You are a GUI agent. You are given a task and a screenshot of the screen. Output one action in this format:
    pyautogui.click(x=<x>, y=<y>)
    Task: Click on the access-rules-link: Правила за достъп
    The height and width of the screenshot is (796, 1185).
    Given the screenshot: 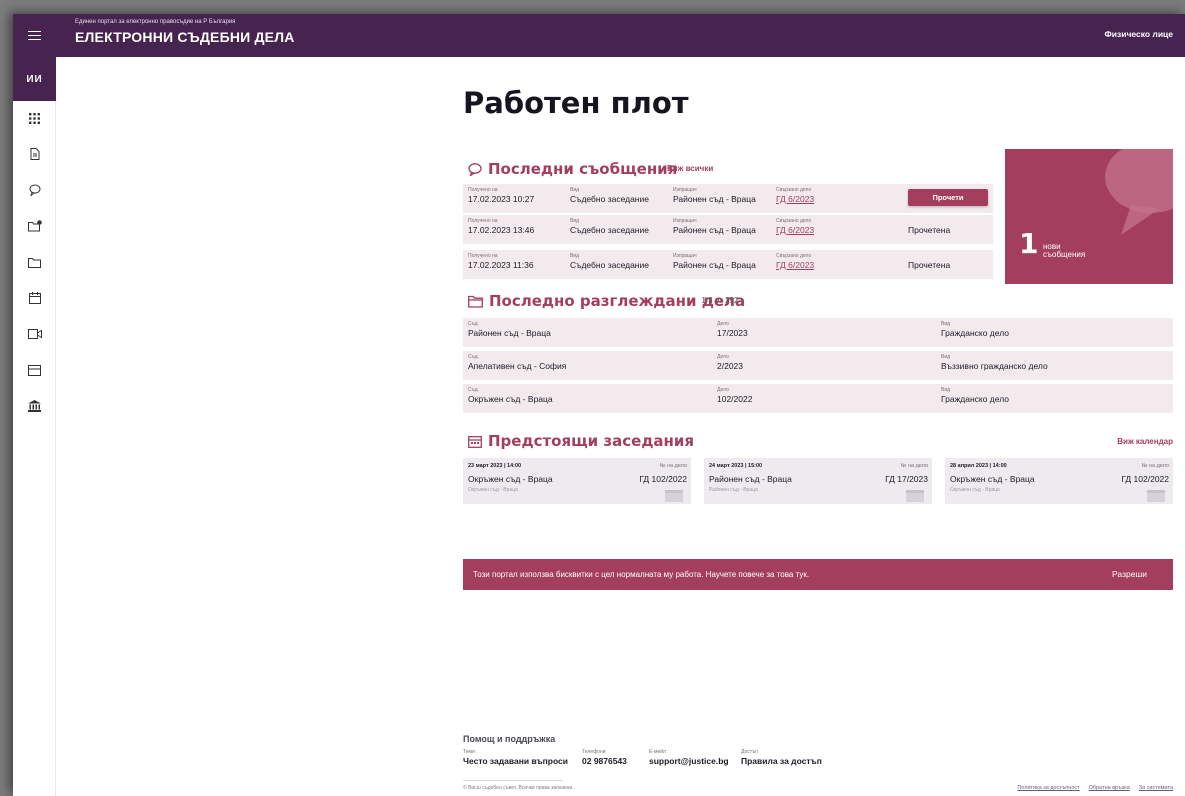 What is the action you would take?
    pyautogui.click(x=781, y=761)
    